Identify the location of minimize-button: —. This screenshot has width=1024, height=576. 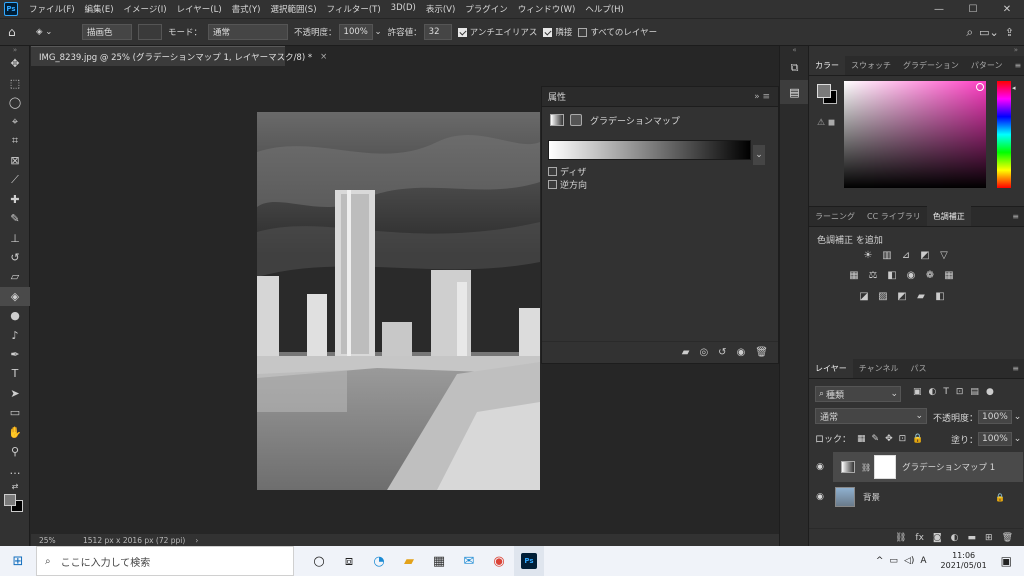
(939, 9).